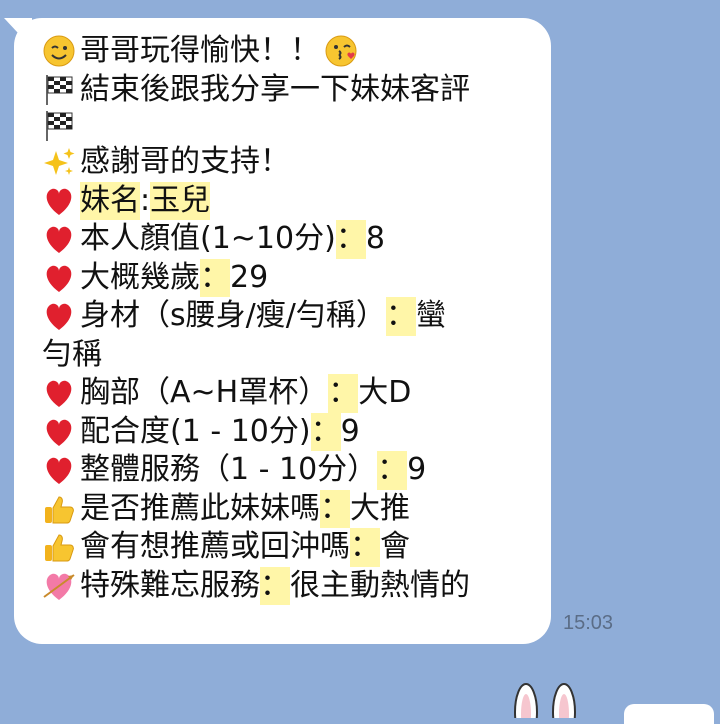 Image resolution: width=720 pixels, height=724 pixels. What do you see at coordinates (200, 50) in the screenshot?
I see `line-text: 哥哥玩得愉快！！` at bounding box center [200, 50].